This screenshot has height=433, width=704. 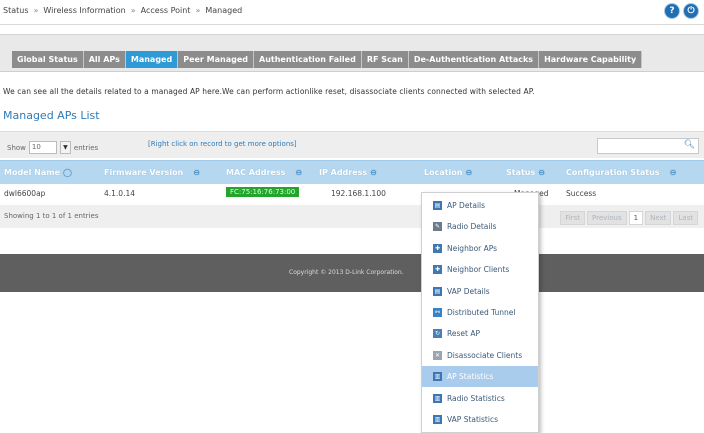 I want to click on column-label: Configuration Status, so click(x=613, y=172).